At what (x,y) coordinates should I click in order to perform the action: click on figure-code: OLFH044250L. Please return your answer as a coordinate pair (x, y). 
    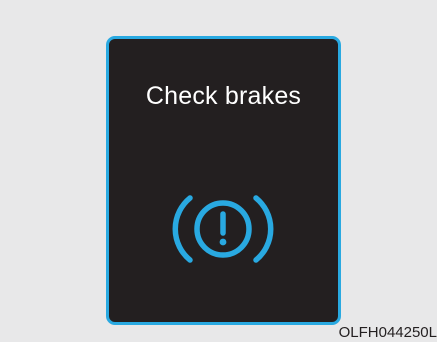
    Looking at the image, I should click on (387, 332).